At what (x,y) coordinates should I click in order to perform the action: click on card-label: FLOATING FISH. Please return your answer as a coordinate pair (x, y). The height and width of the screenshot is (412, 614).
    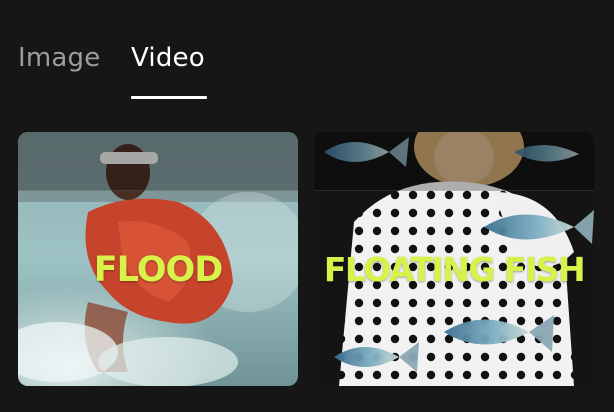
    Looking at the image, I should click on (454, 269).